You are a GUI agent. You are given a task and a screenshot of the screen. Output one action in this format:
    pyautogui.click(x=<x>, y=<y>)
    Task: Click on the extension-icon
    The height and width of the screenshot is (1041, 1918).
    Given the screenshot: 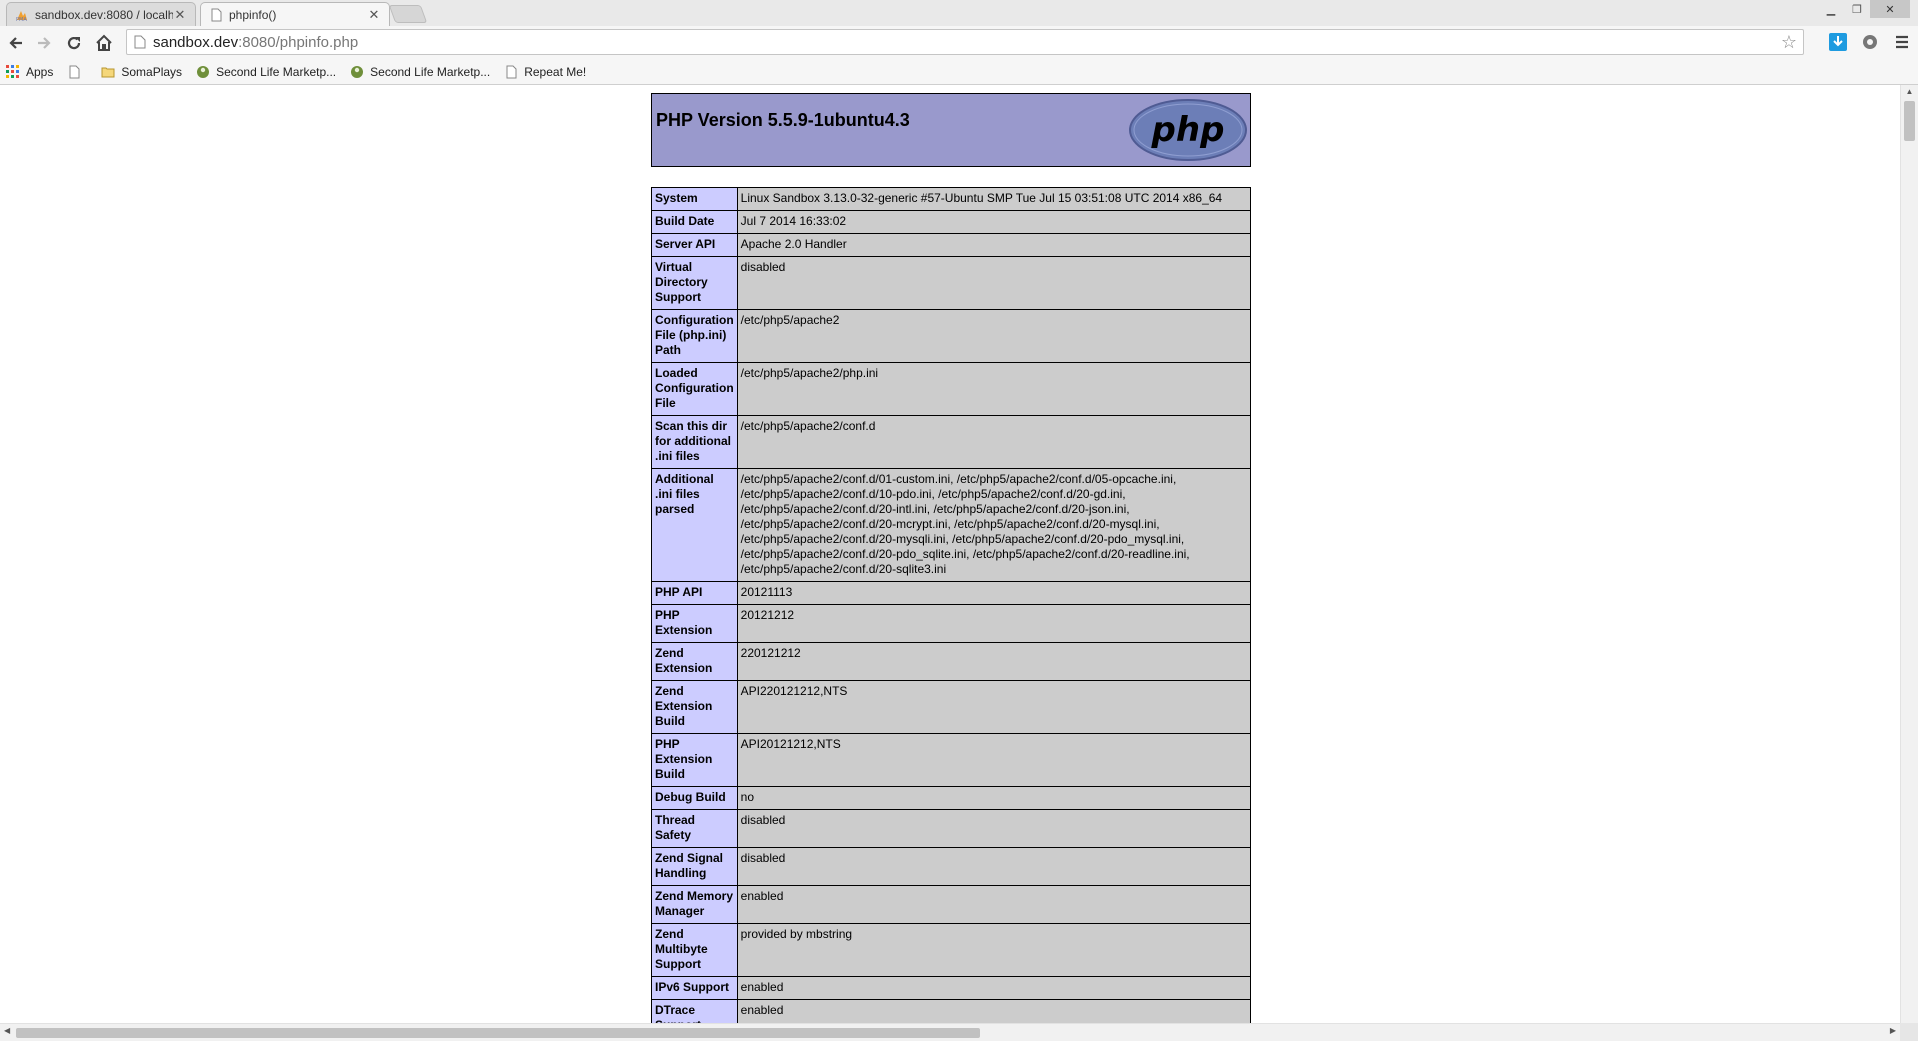 What is the action you would take?
    pyautogui.click(x=1870, y=42)
    